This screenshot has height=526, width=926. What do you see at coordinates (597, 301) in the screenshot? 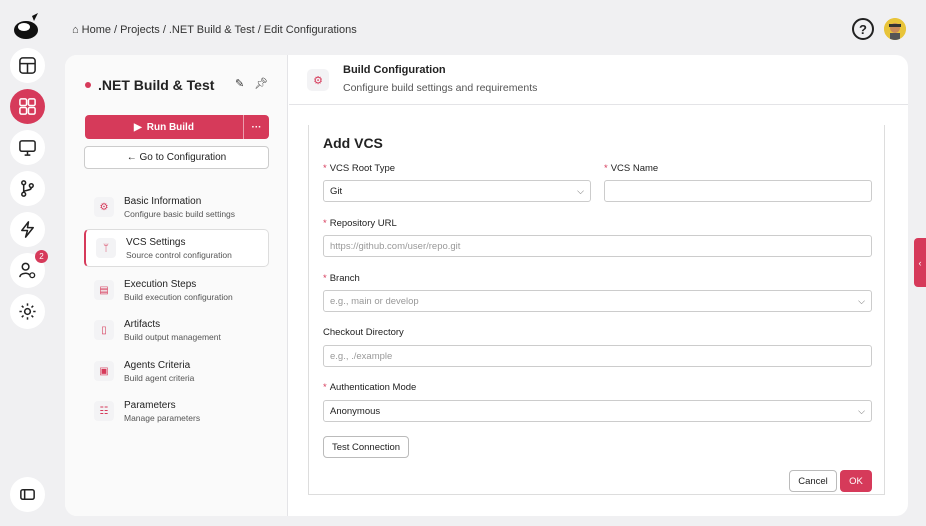
I see `branch-select: e.g., main or develop ⌵` at bounding box center [597, 301].